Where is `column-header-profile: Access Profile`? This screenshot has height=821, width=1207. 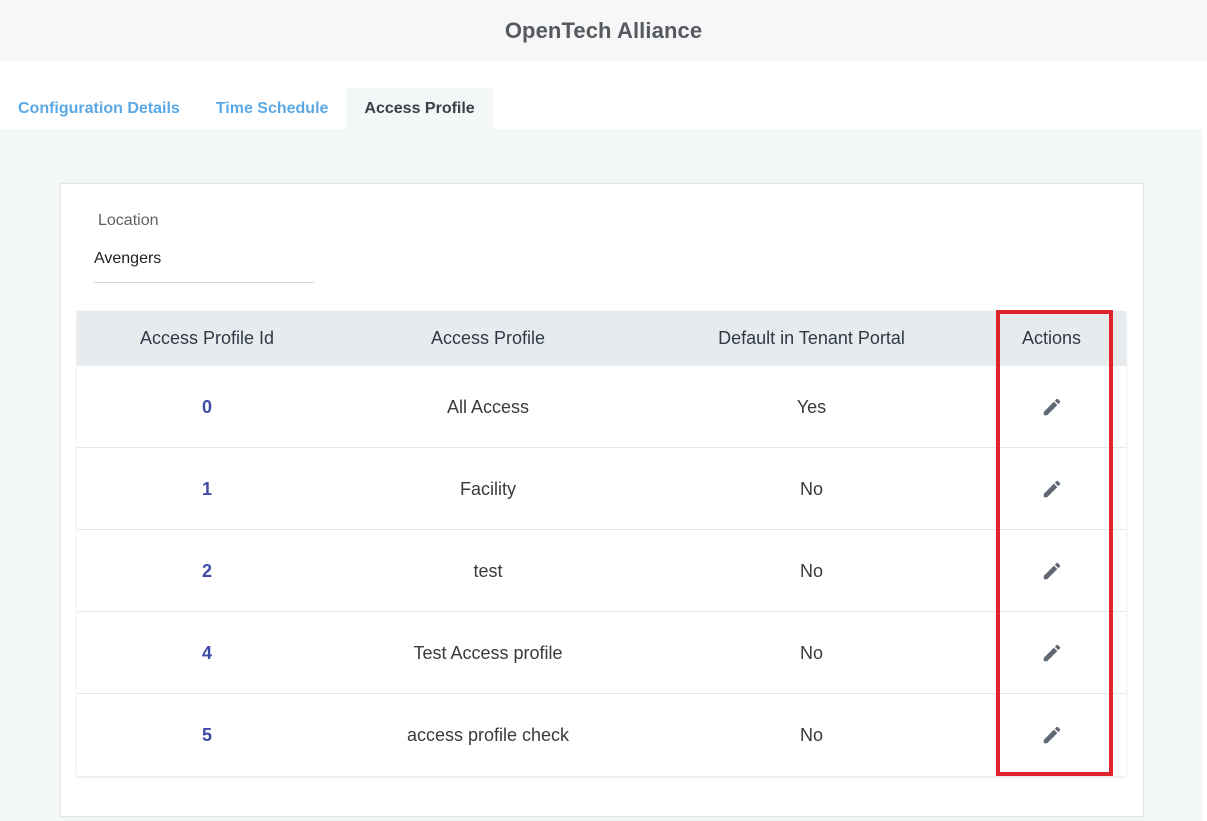
column-header-profile: Access Profile is located at coordinates (488, 338).